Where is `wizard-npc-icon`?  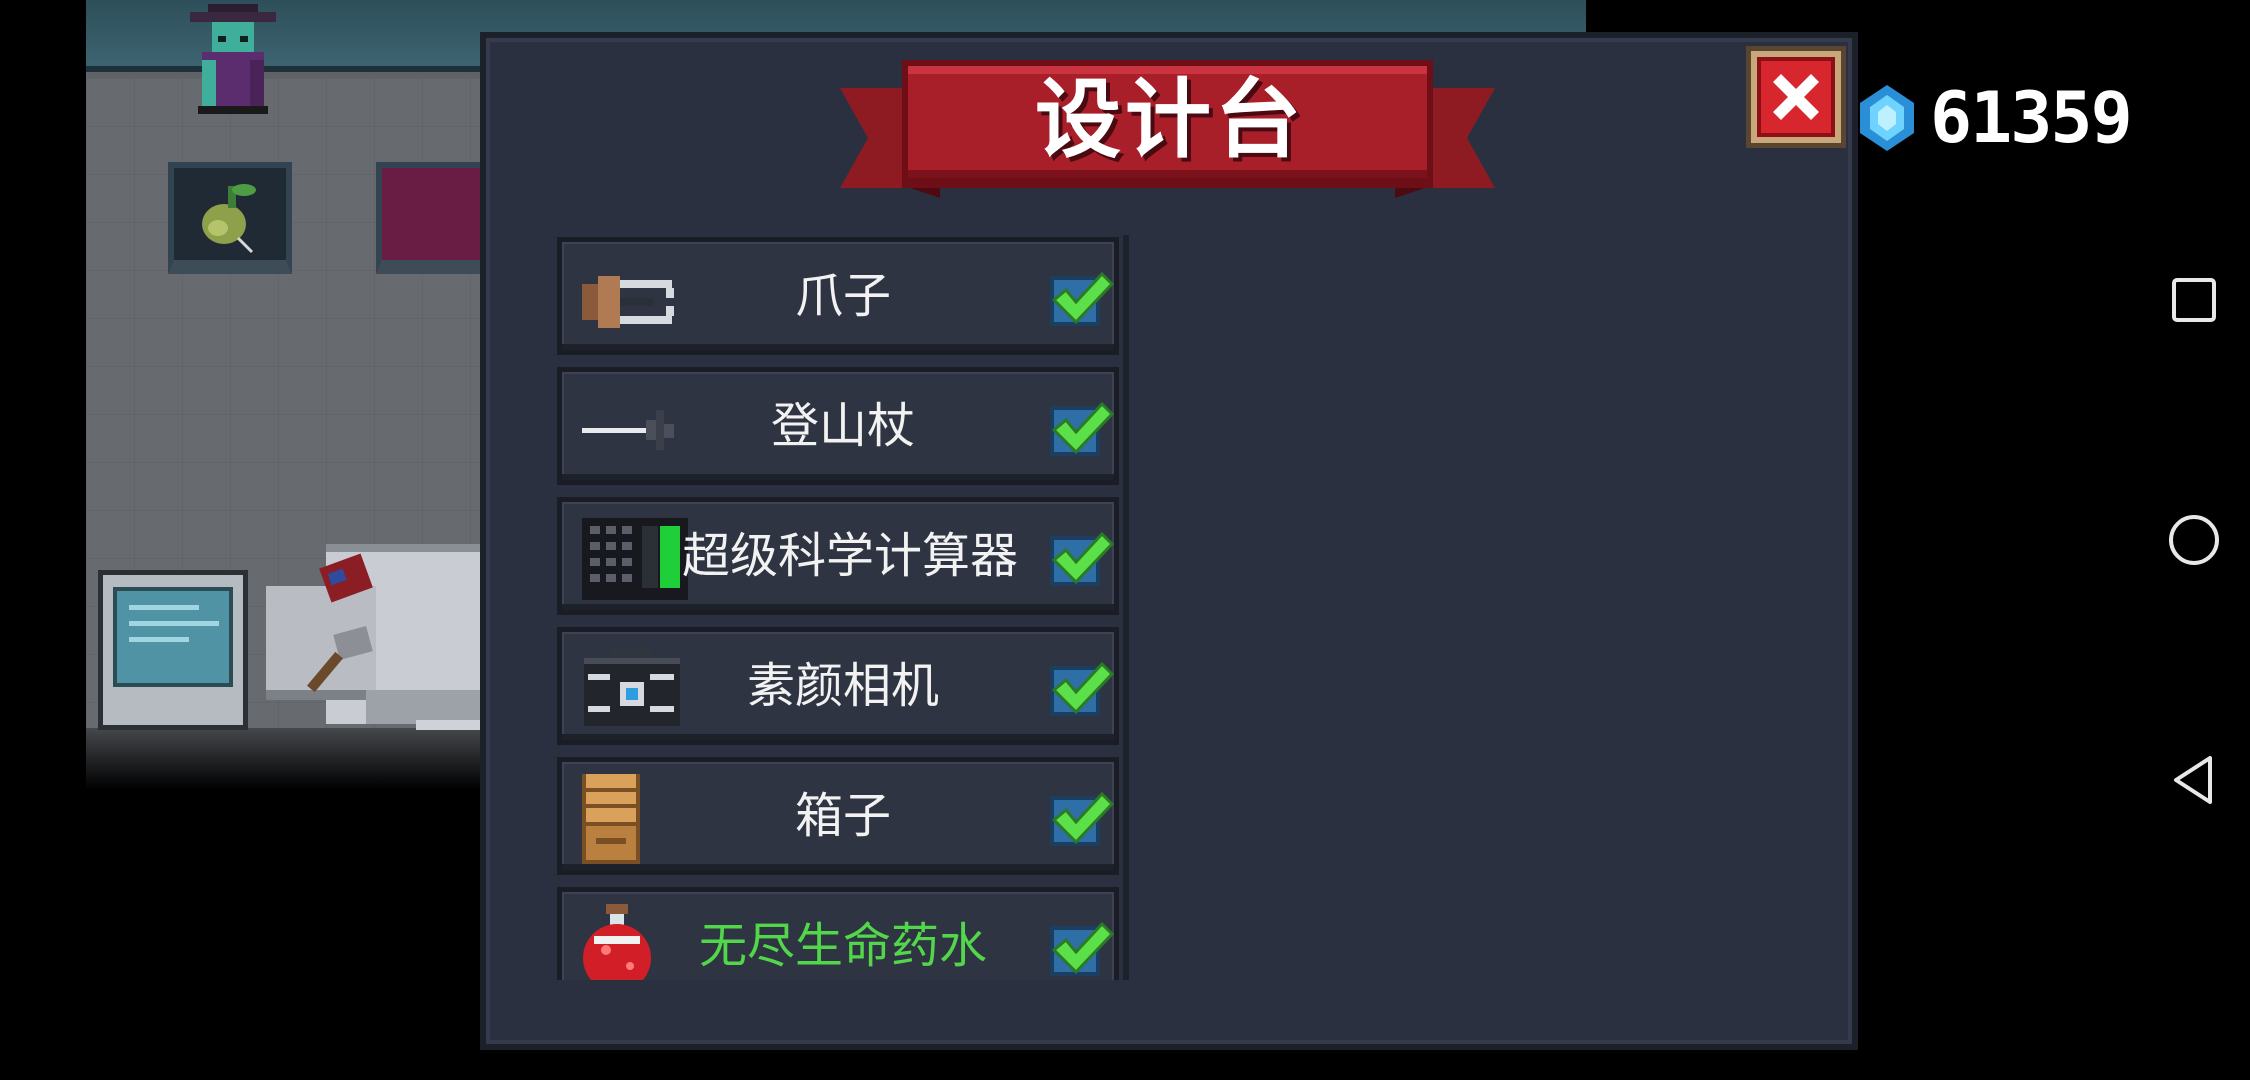 wizard-npc-icon is located at coordinates (233, 59).